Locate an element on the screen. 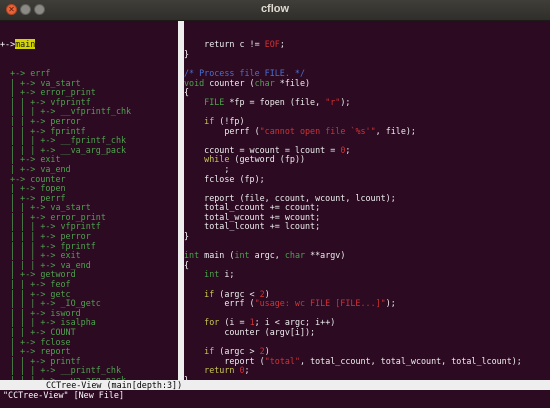 This screenshot has height=408, width=550. code-token: (argc > is located at coordinates (237, 351).